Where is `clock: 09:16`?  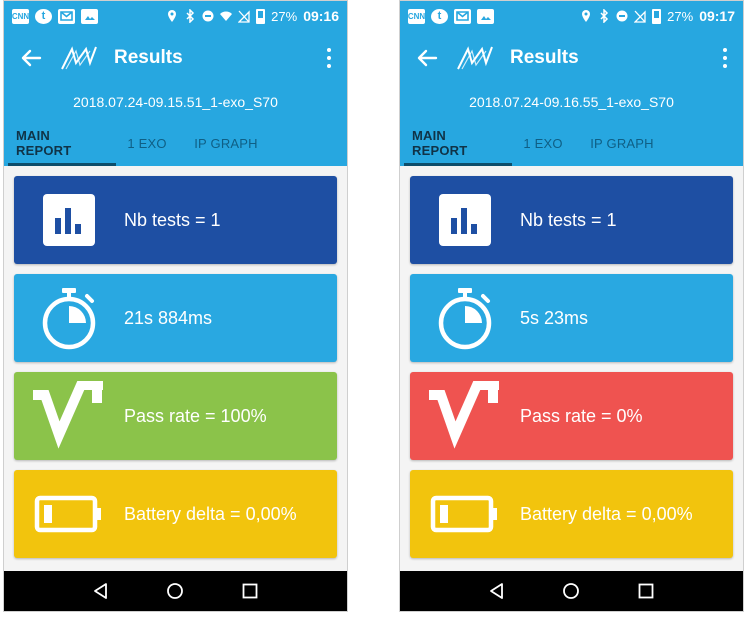 clock: 09:16 is located at coordinates (321, 16).